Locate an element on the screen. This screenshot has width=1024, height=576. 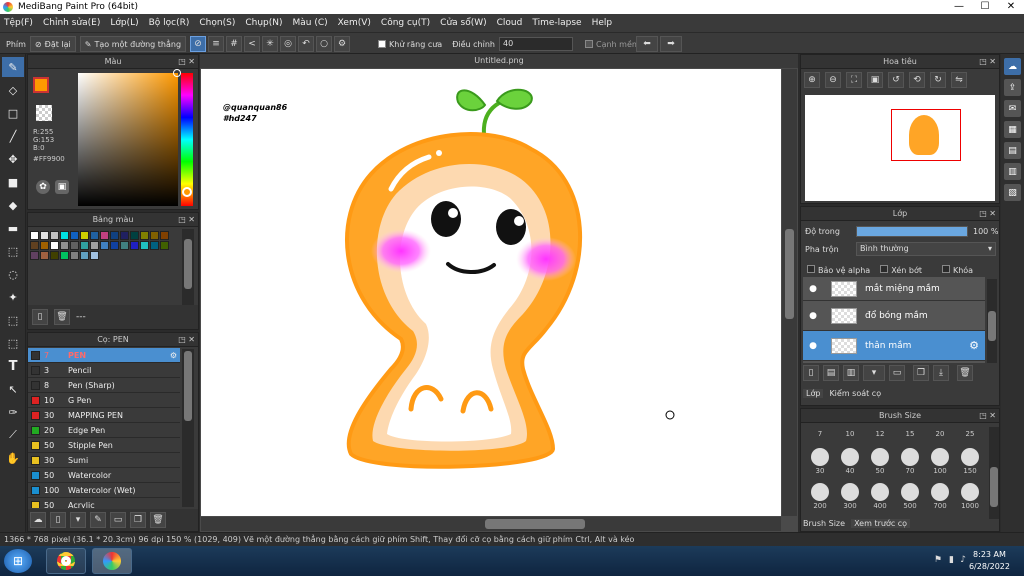
fill-rect-tool-icon: ■ is located at coordinates (13, 182).